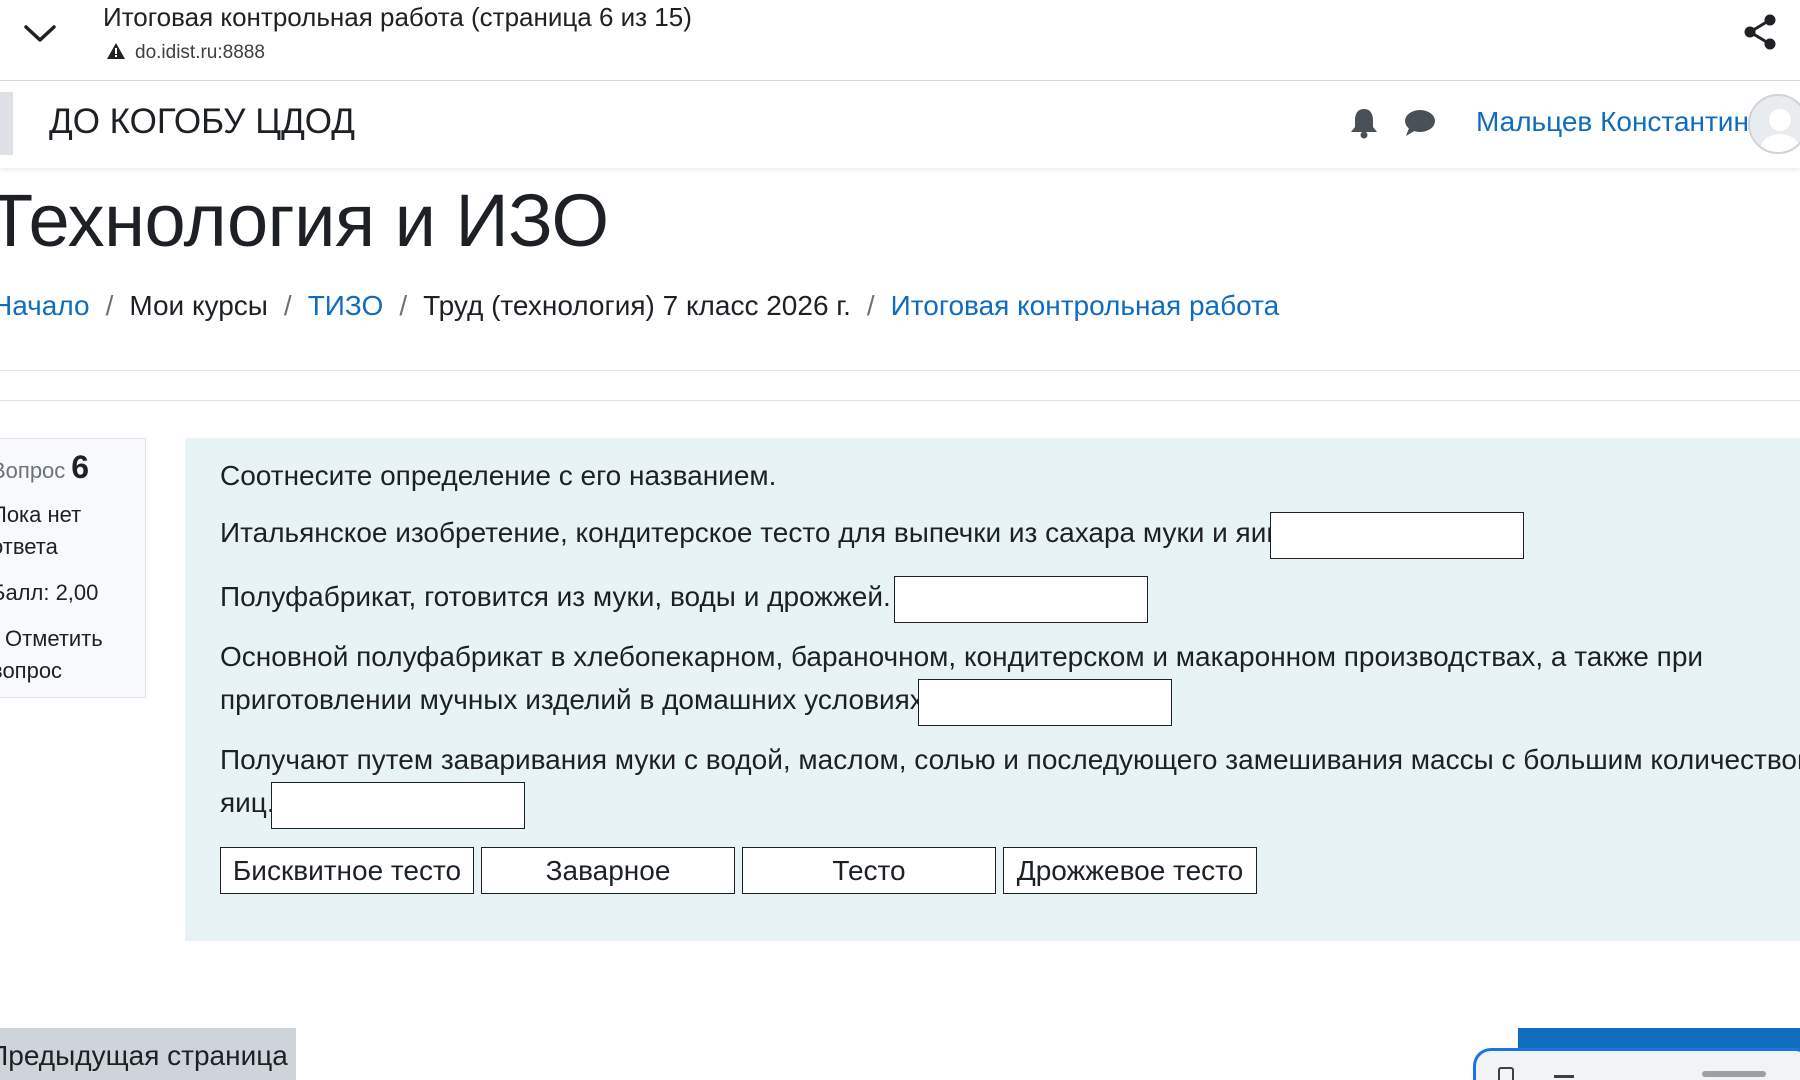 The height and width of the screenshot is (1080, 1800). Describe the element at coordinates (346, 306) in the screenshot. I see `breadcrumb-course: ТИЗО` at that location.